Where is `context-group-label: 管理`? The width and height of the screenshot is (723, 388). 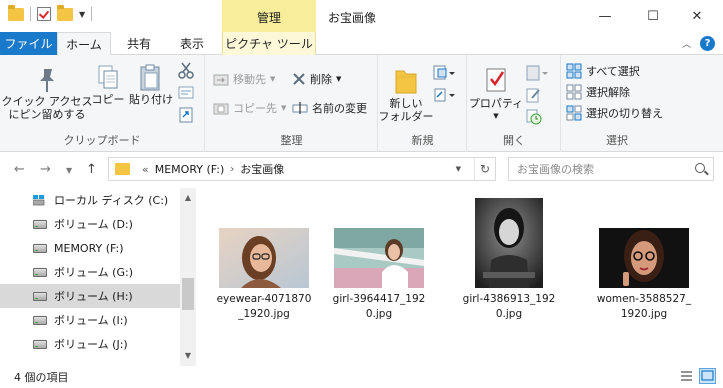
context-group-label: 管理 is located at coordinates (268, 18).